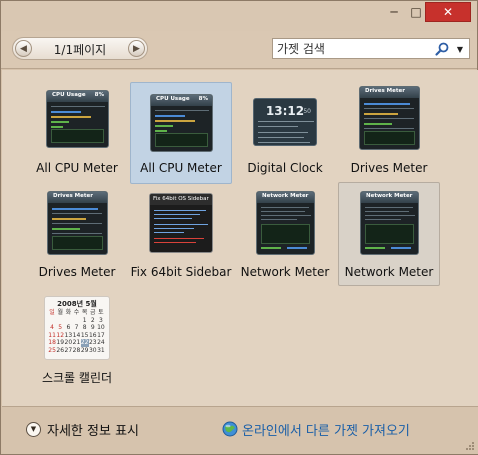 The width and height of the screenshot is (478, 455). I want to click on toolbar: ◀ 1/1페이지 ▶ ▼, so click(239, 50).